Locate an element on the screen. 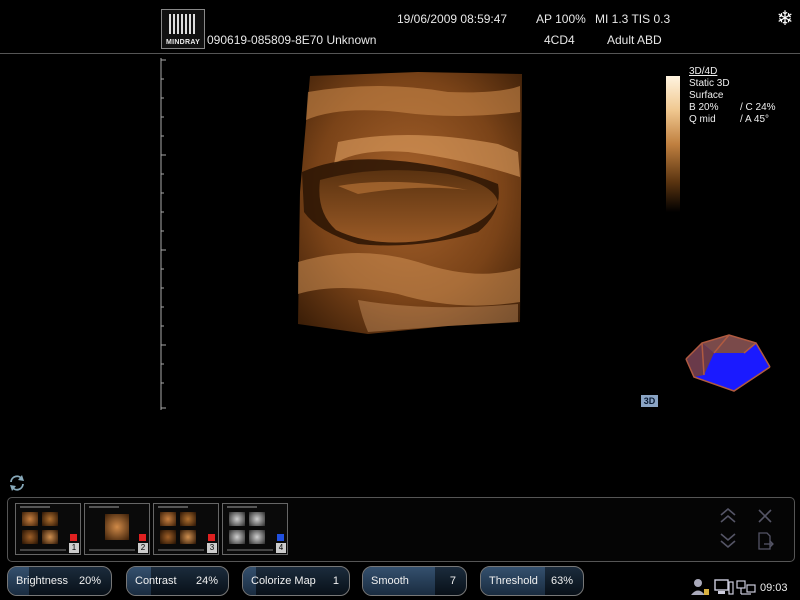 This screenshot has height=600, width=800. contrast-readout: / C 24% is located at coordinates (758, 107).